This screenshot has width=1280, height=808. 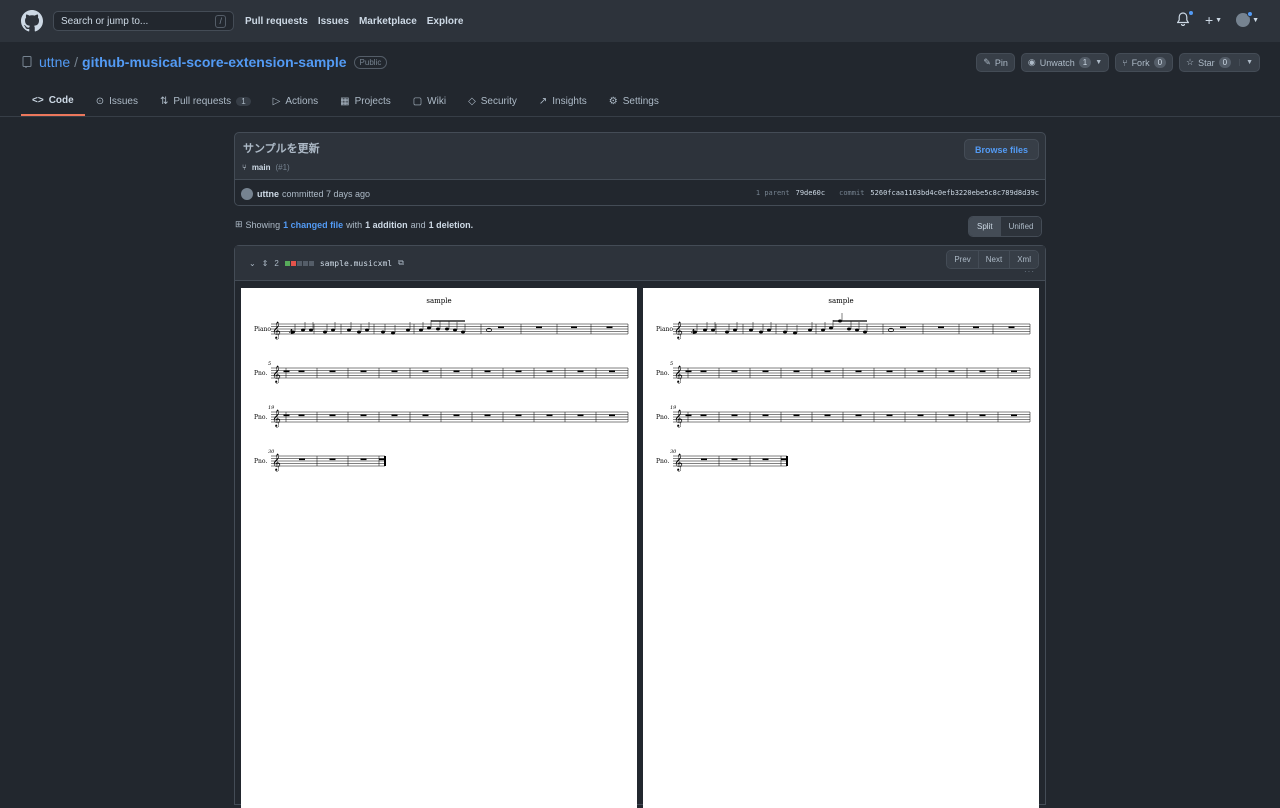 I want to click on notifications-button, so click(x=1185, y=19).